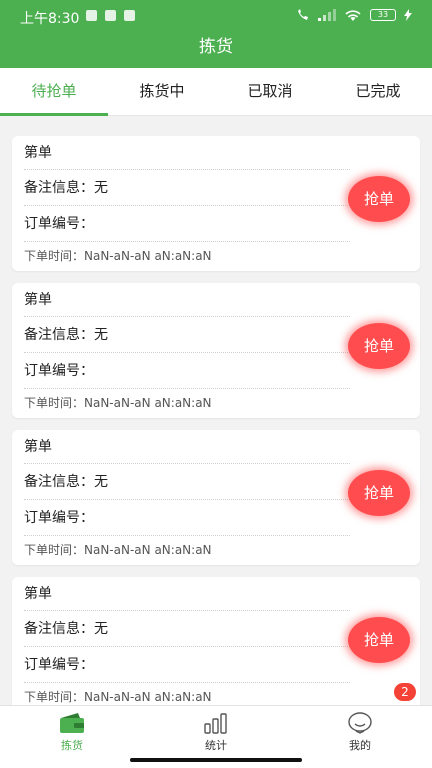 This screenshot has width=432, height=768. What do you see at coordinates (270, 91) in the screenshot?
I see `tab-cancelled: 已取消` at bounding box center [270, 91].